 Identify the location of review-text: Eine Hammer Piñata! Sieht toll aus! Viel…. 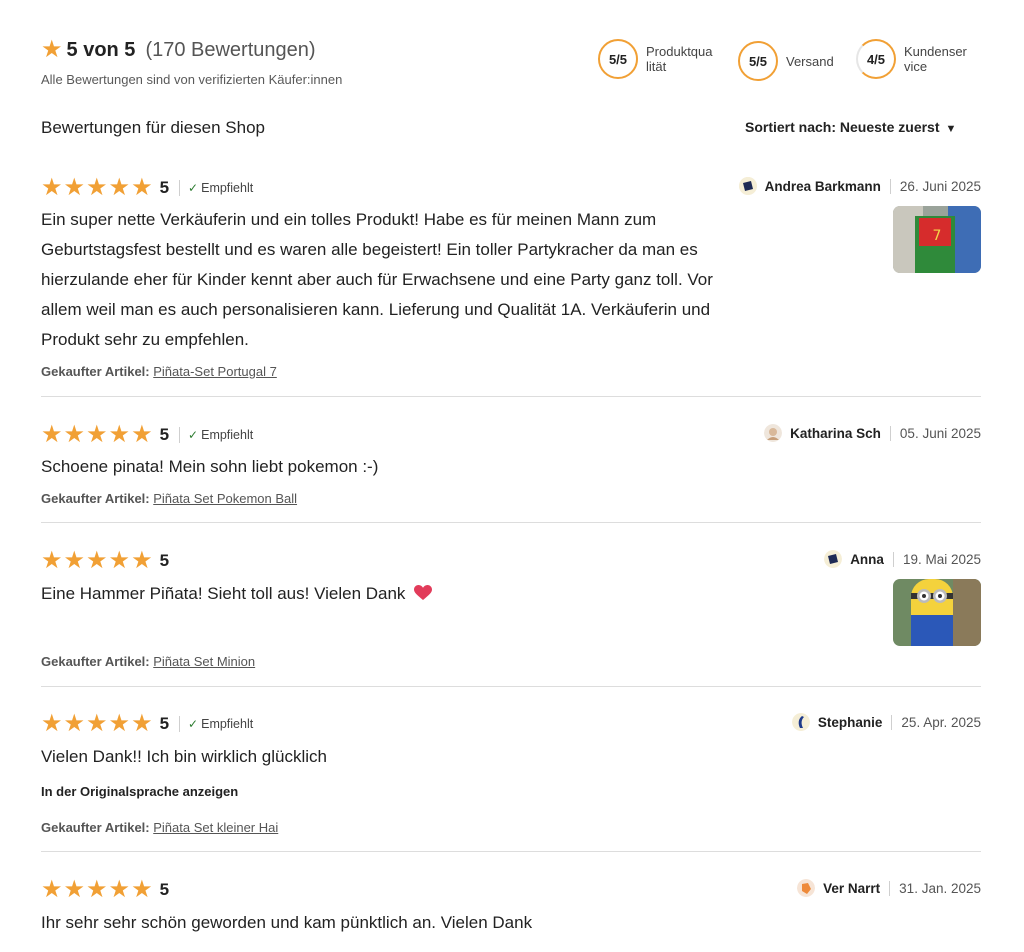
(426, 595).